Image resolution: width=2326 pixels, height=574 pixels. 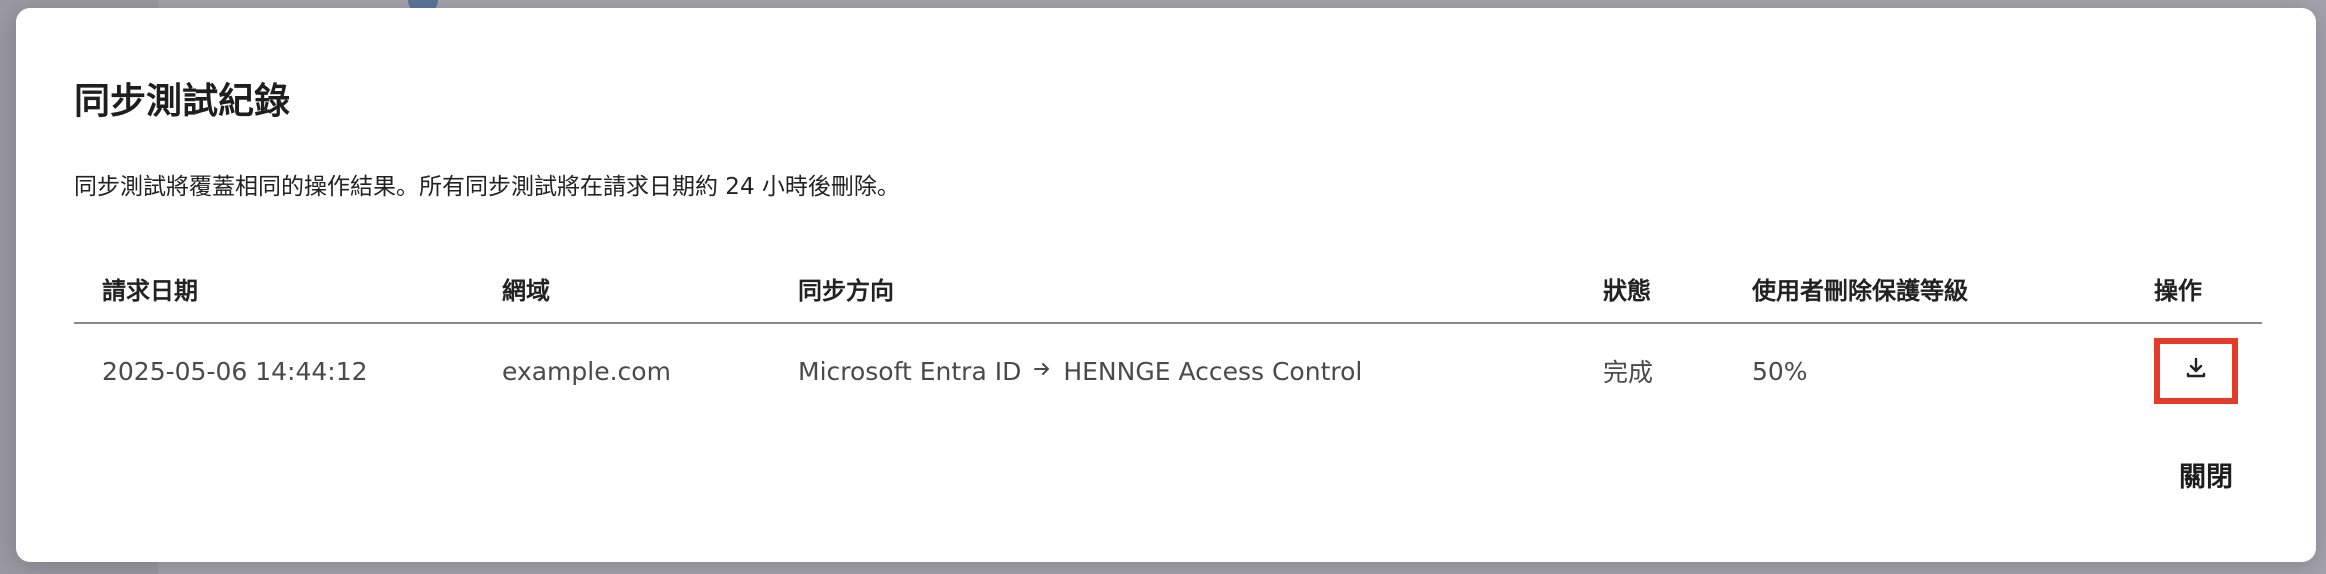 I want to click on header-actions: 操作, so click(x=2178, y=290).